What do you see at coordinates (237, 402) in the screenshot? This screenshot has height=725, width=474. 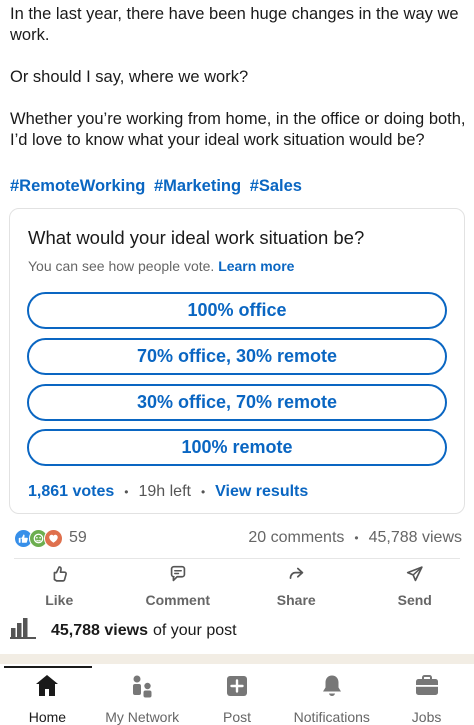 I see `poll-option-3: 30% office, 70% remote` at bounding box center [237, 402].